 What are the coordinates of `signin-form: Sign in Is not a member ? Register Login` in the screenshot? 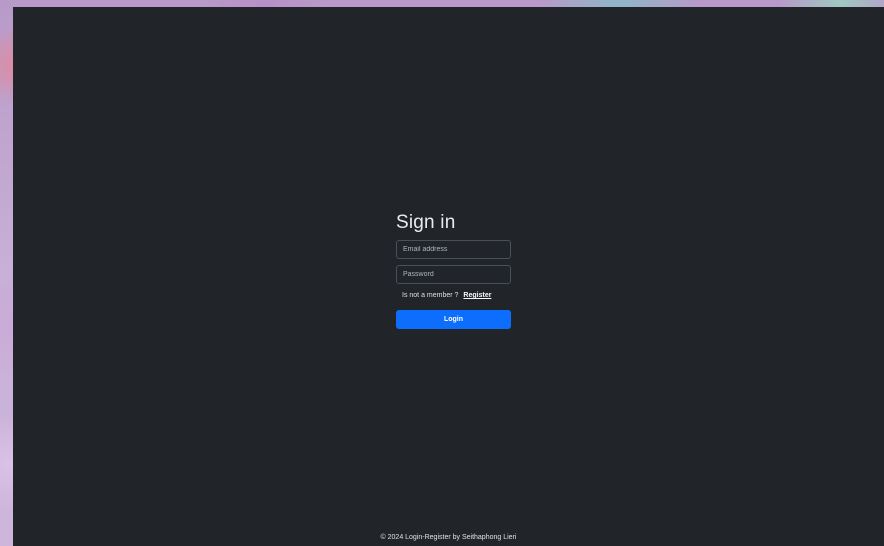 It's located at (454, 270).